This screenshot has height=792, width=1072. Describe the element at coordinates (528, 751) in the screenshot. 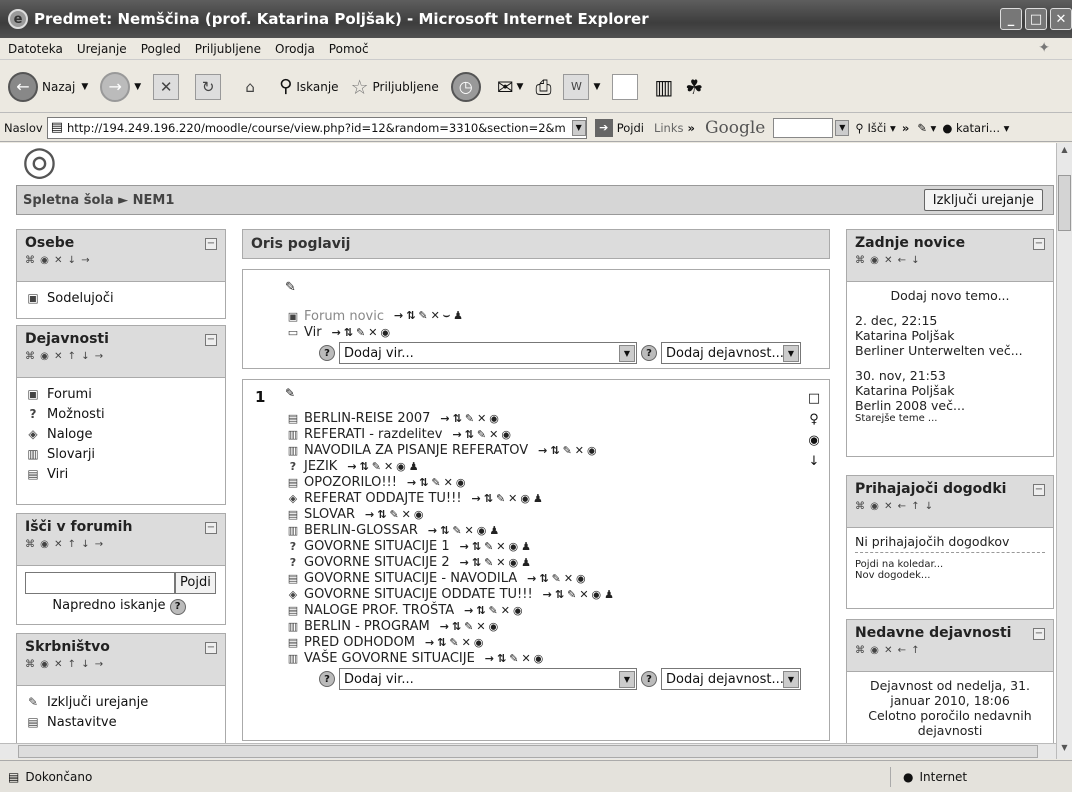

I see `horizontal-scrollbar` at that location.